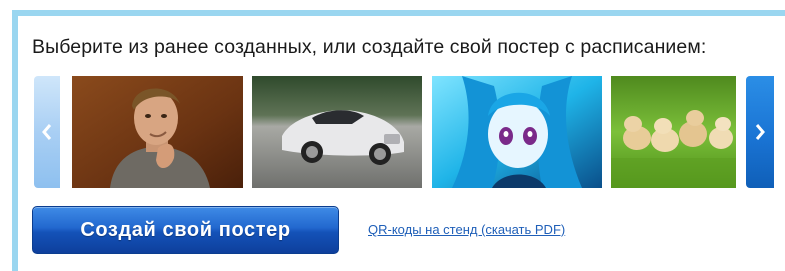 The image size is (785, 271). What do you see at coordinates (337, 132) in the screenshot?
I see `poster-thumbnail-car` at bounding box center [337, 132].